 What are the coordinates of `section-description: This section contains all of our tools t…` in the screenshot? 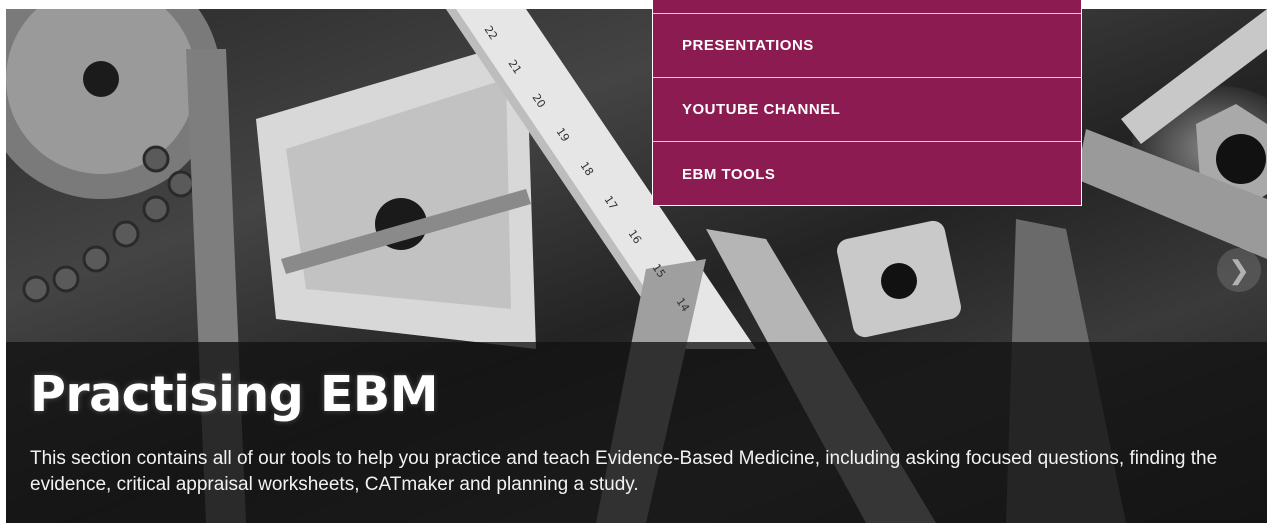 It's located at (624, 471).